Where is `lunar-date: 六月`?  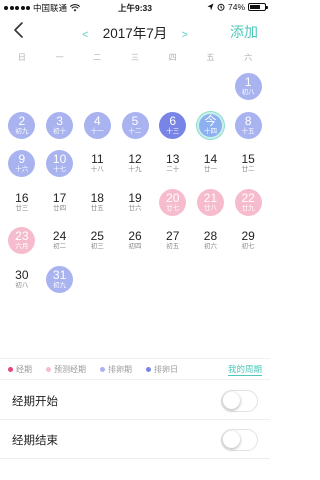 lunar-date: 六月 is located at coordinates (22, 247).